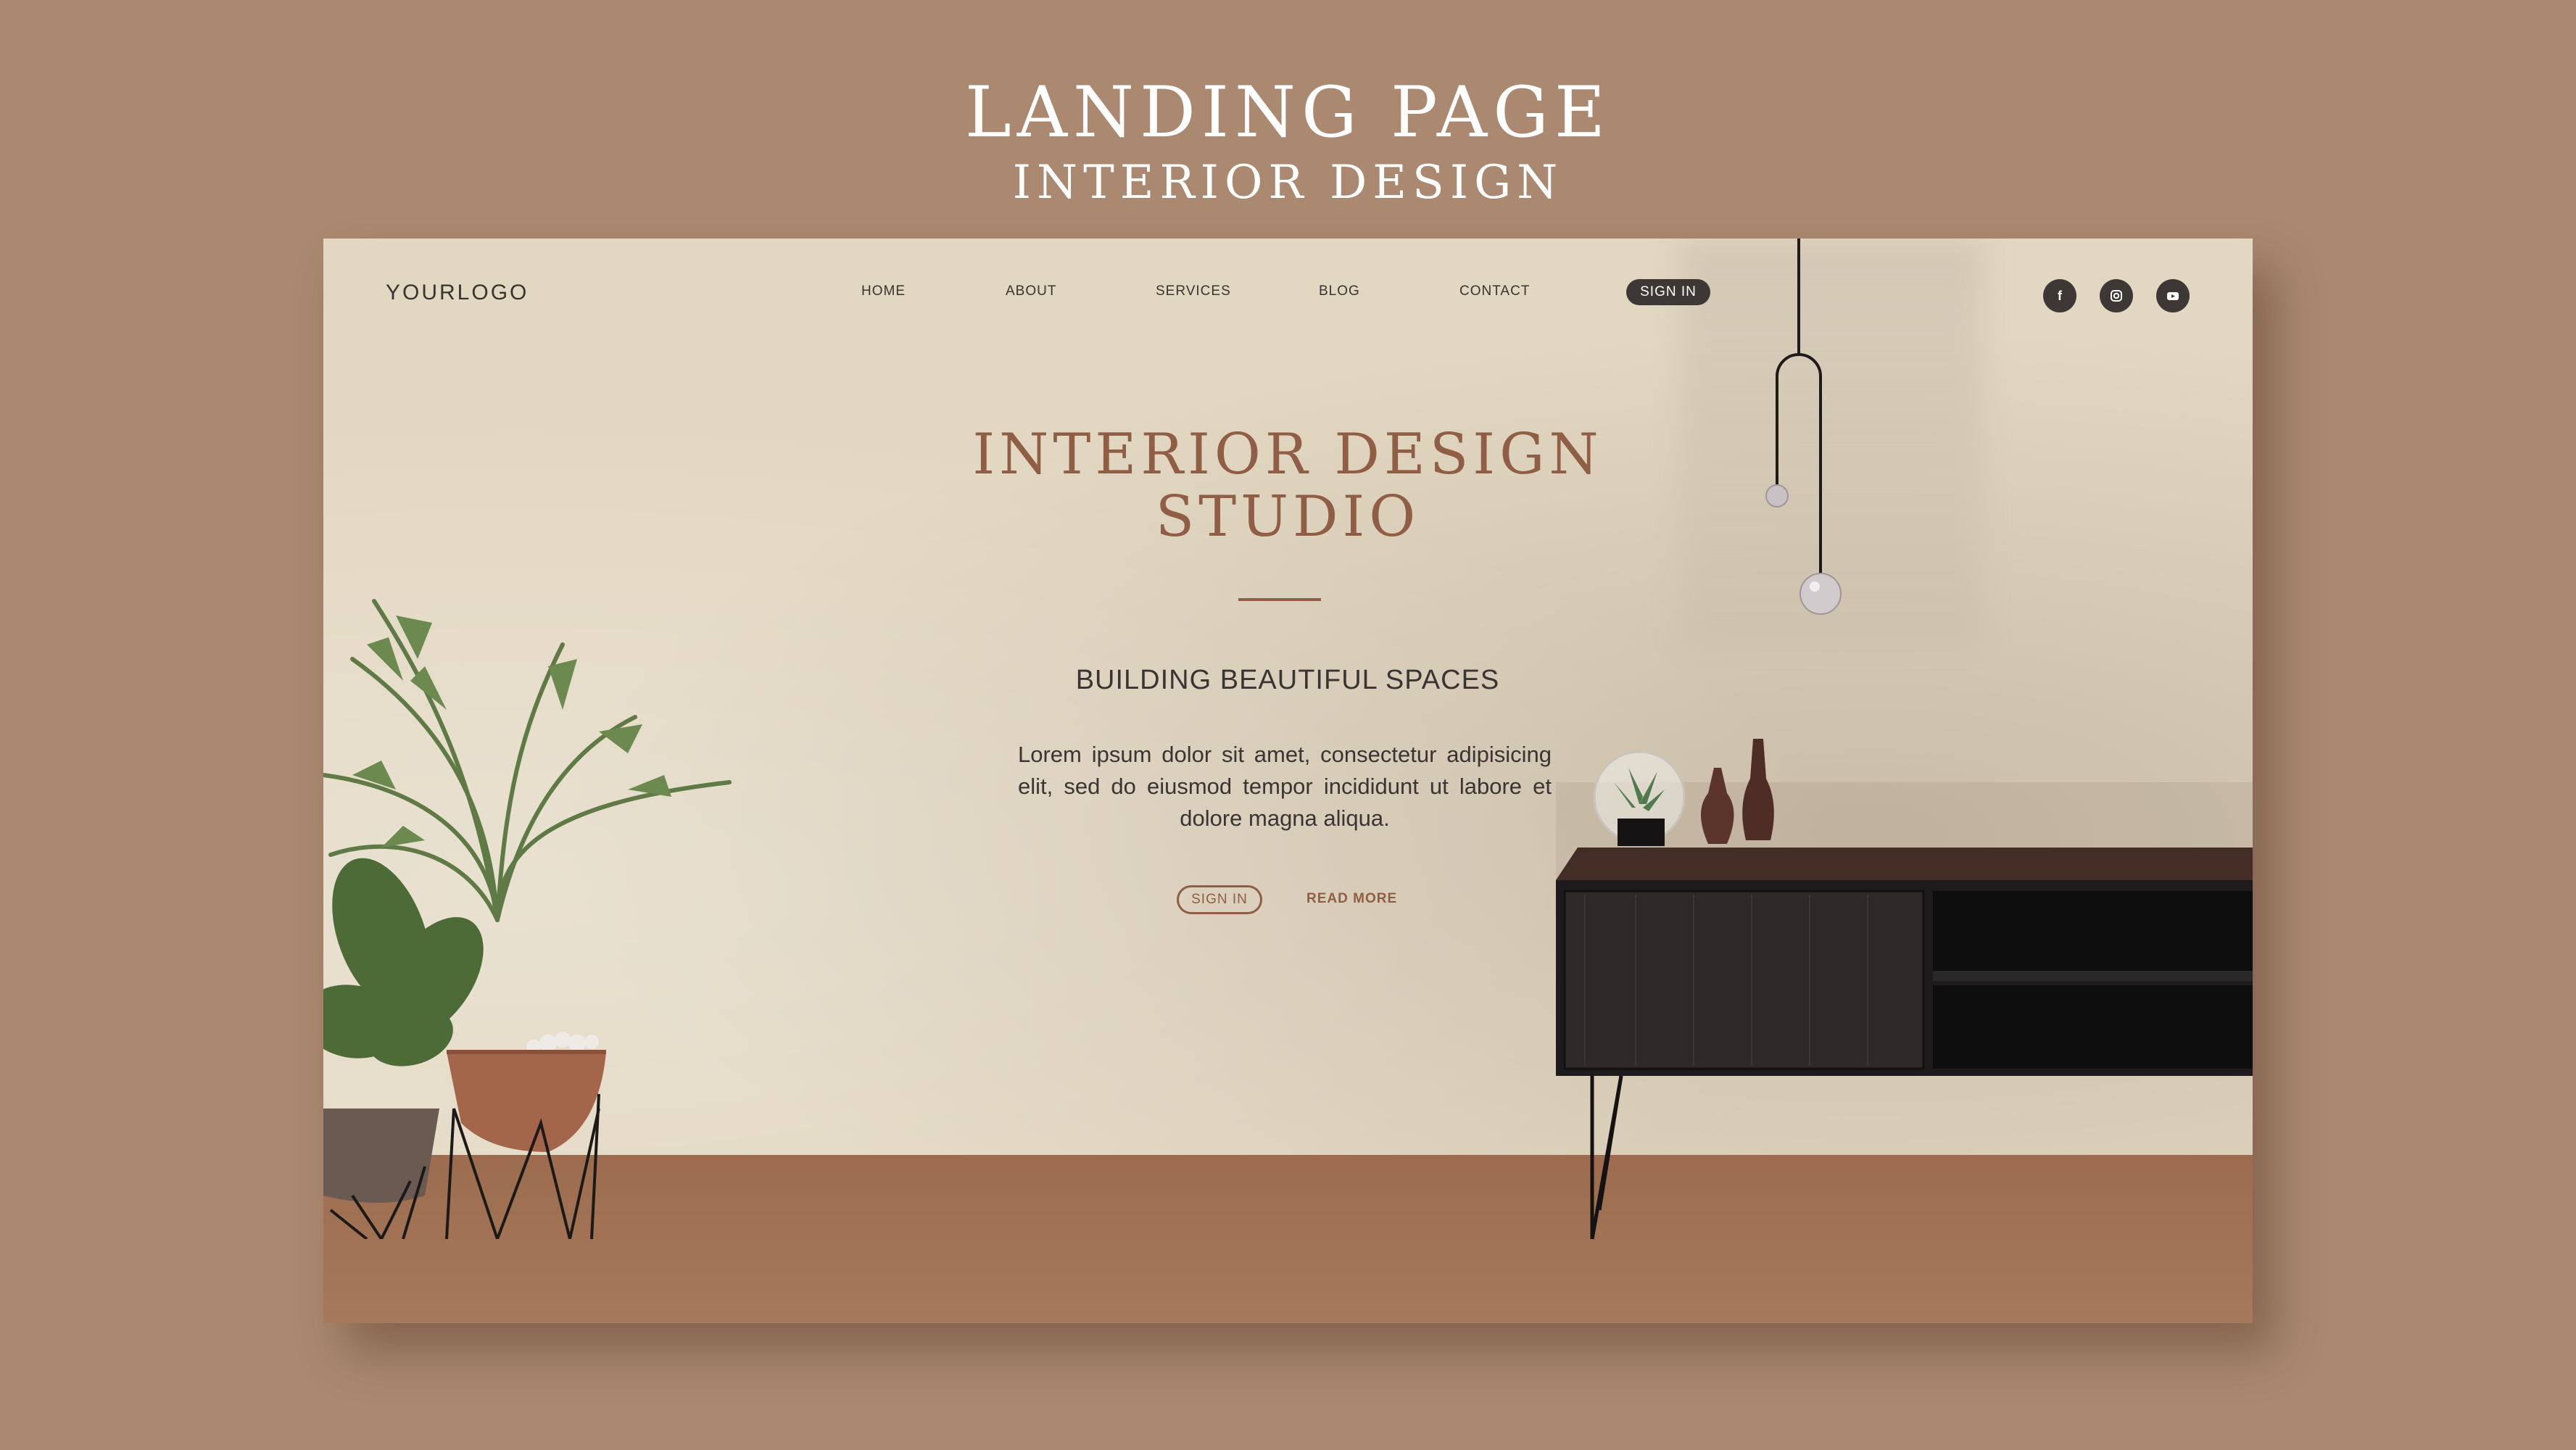 The width and height of the screenshot is (2576, 1450). Describe the element at coordinates (1219, 900) in the screenshot. I see `hero-sign-in-button: SIGN IN` at that location.